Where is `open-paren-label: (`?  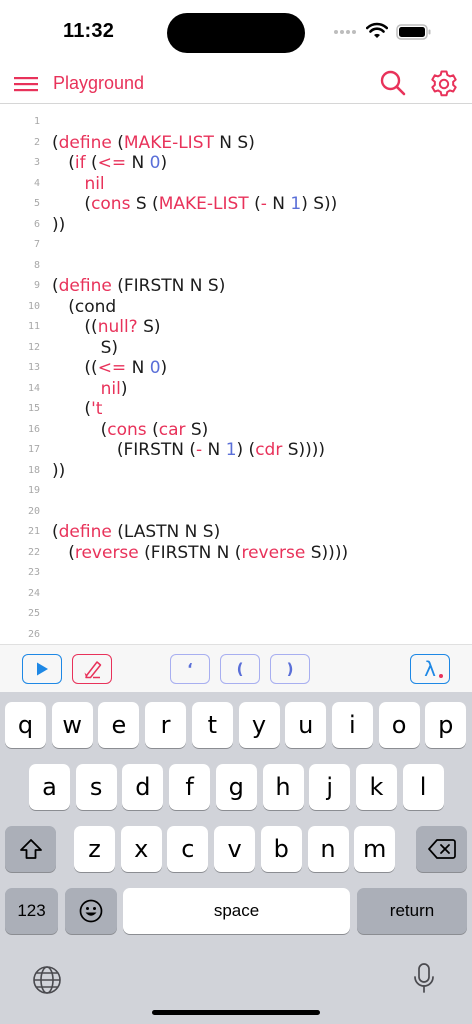
open-paren-label: ( is located at coordinates (240, 669).